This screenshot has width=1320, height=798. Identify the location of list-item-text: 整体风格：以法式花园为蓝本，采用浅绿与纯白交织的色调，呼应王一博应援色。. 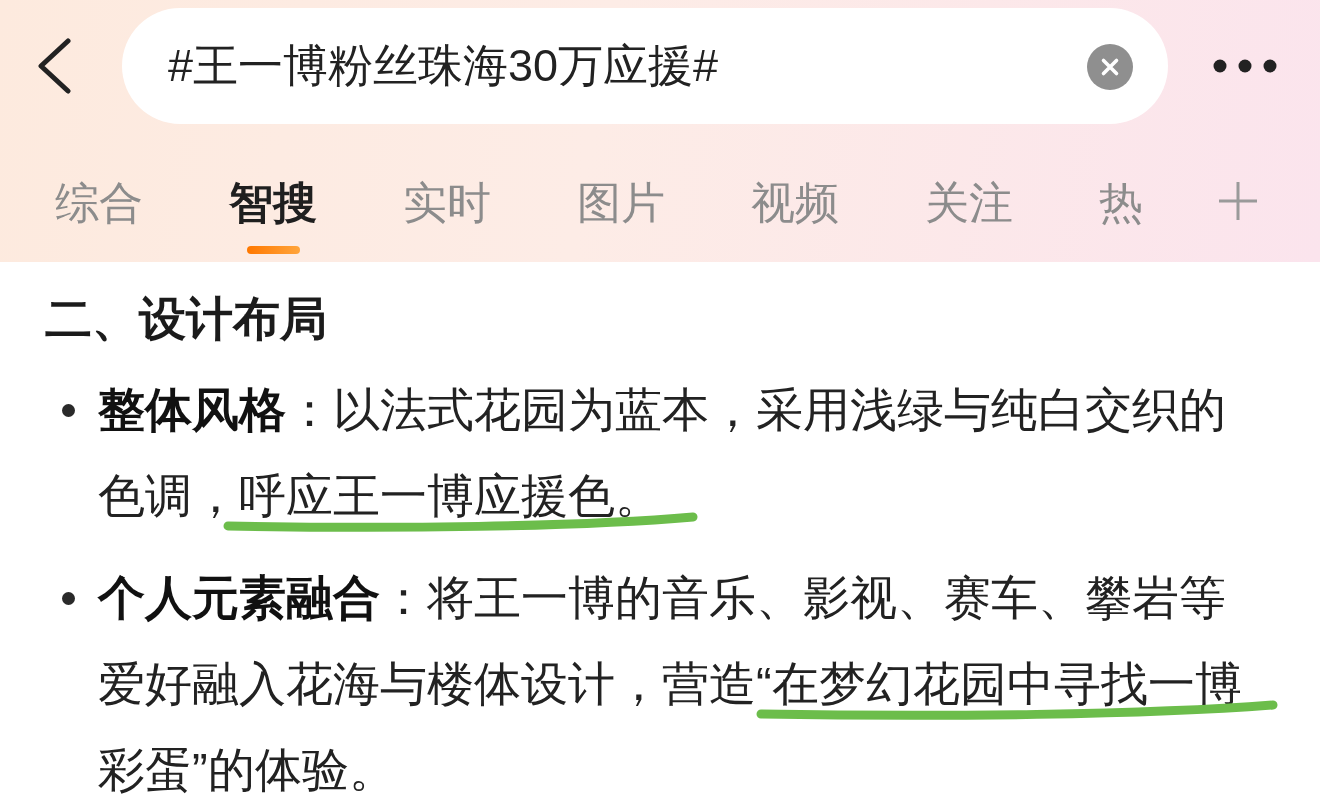
(662, 452).